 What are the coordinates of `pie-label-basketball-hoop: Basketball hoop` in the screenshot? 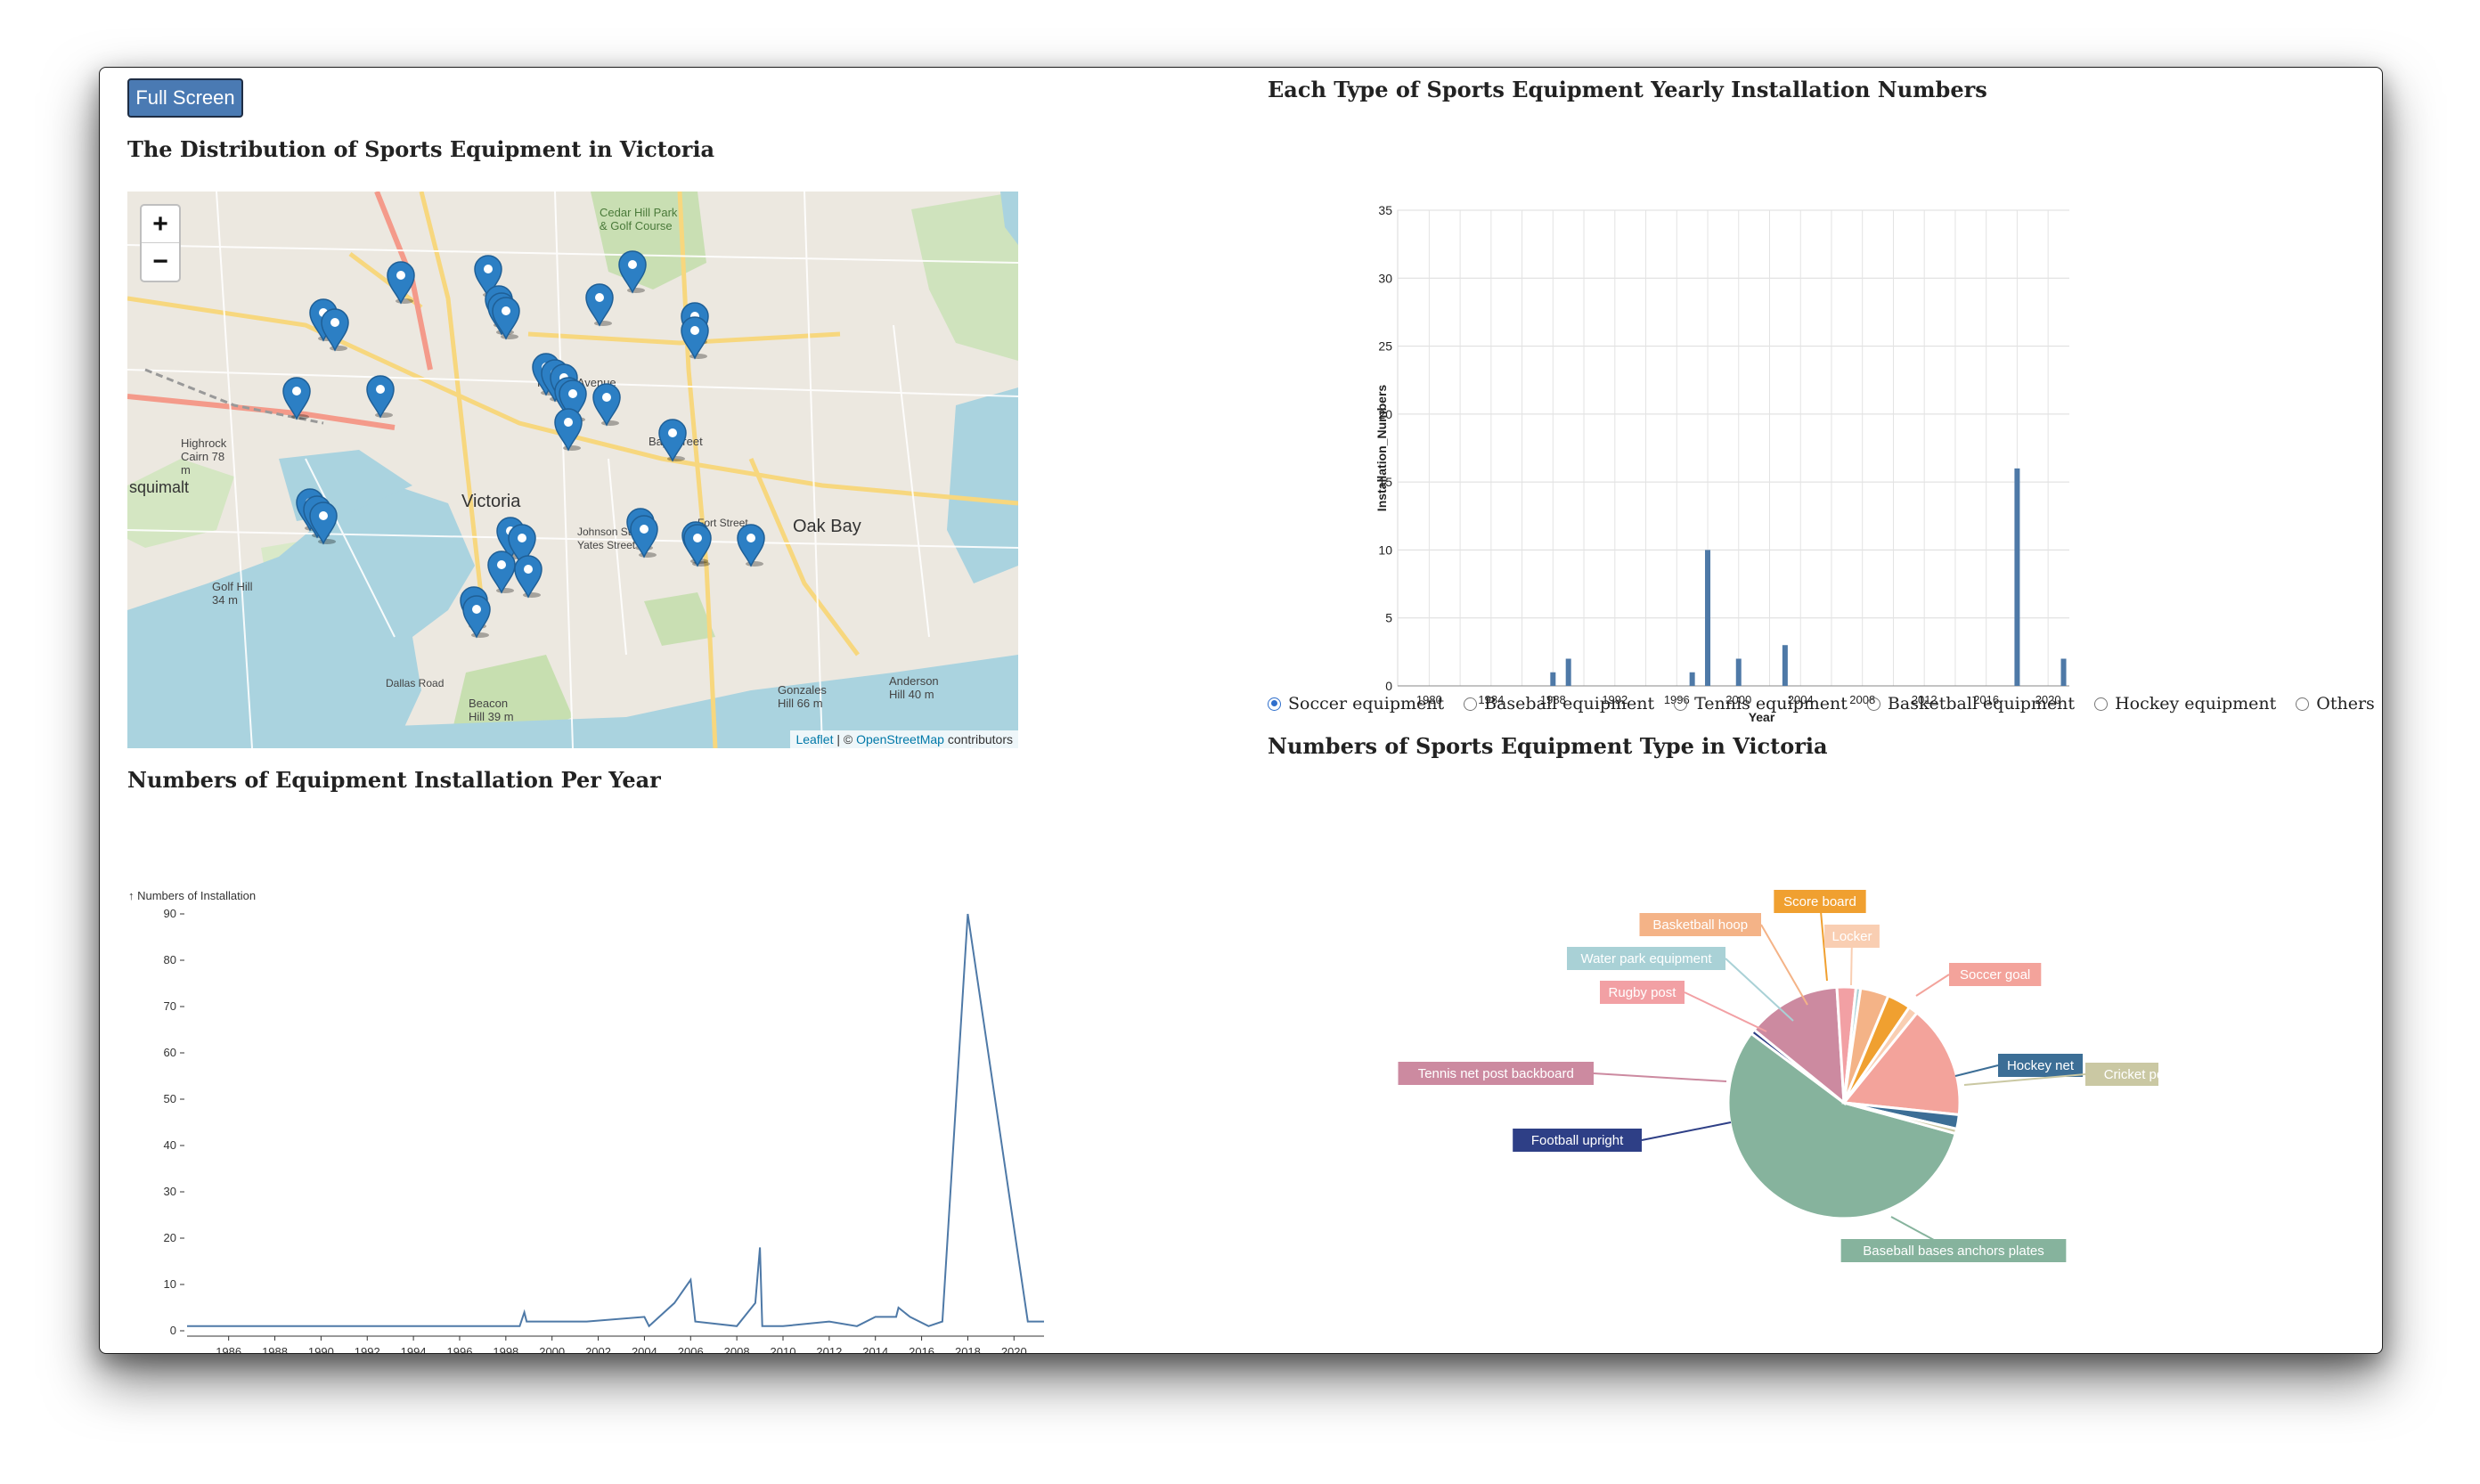 It's located at (1700, 925).